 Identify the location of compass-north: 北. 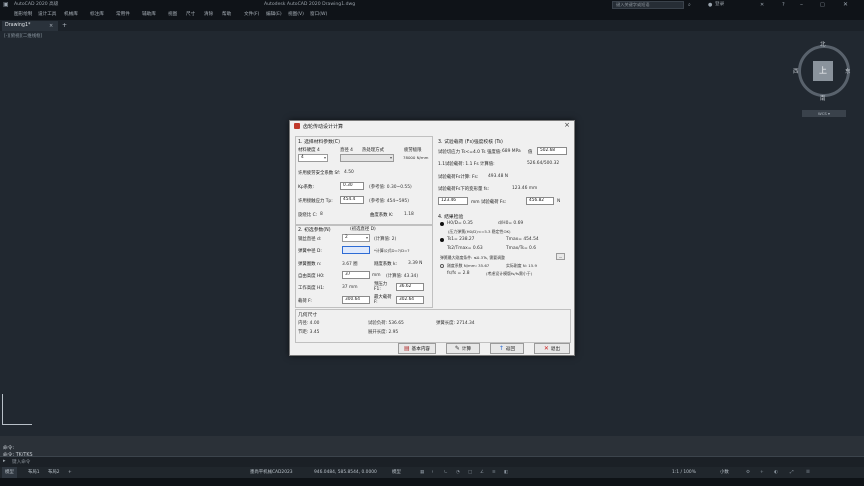
(823, 44).